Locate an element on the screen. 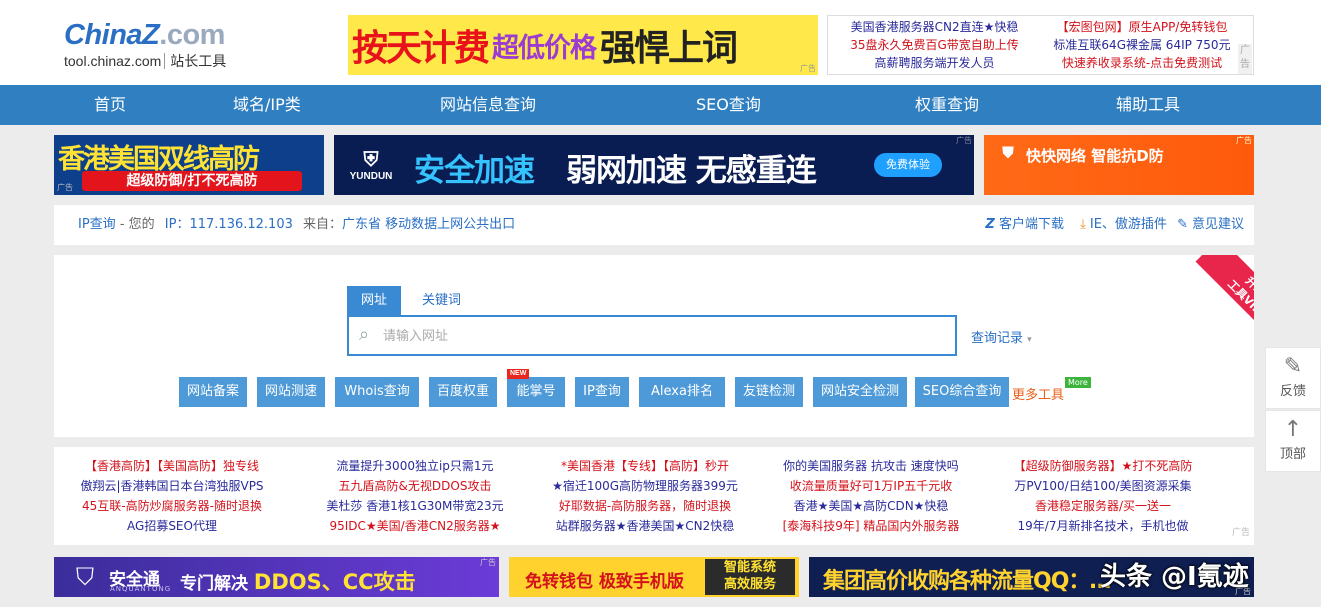  ip-label: IP： is located at coordinates (177, 224).